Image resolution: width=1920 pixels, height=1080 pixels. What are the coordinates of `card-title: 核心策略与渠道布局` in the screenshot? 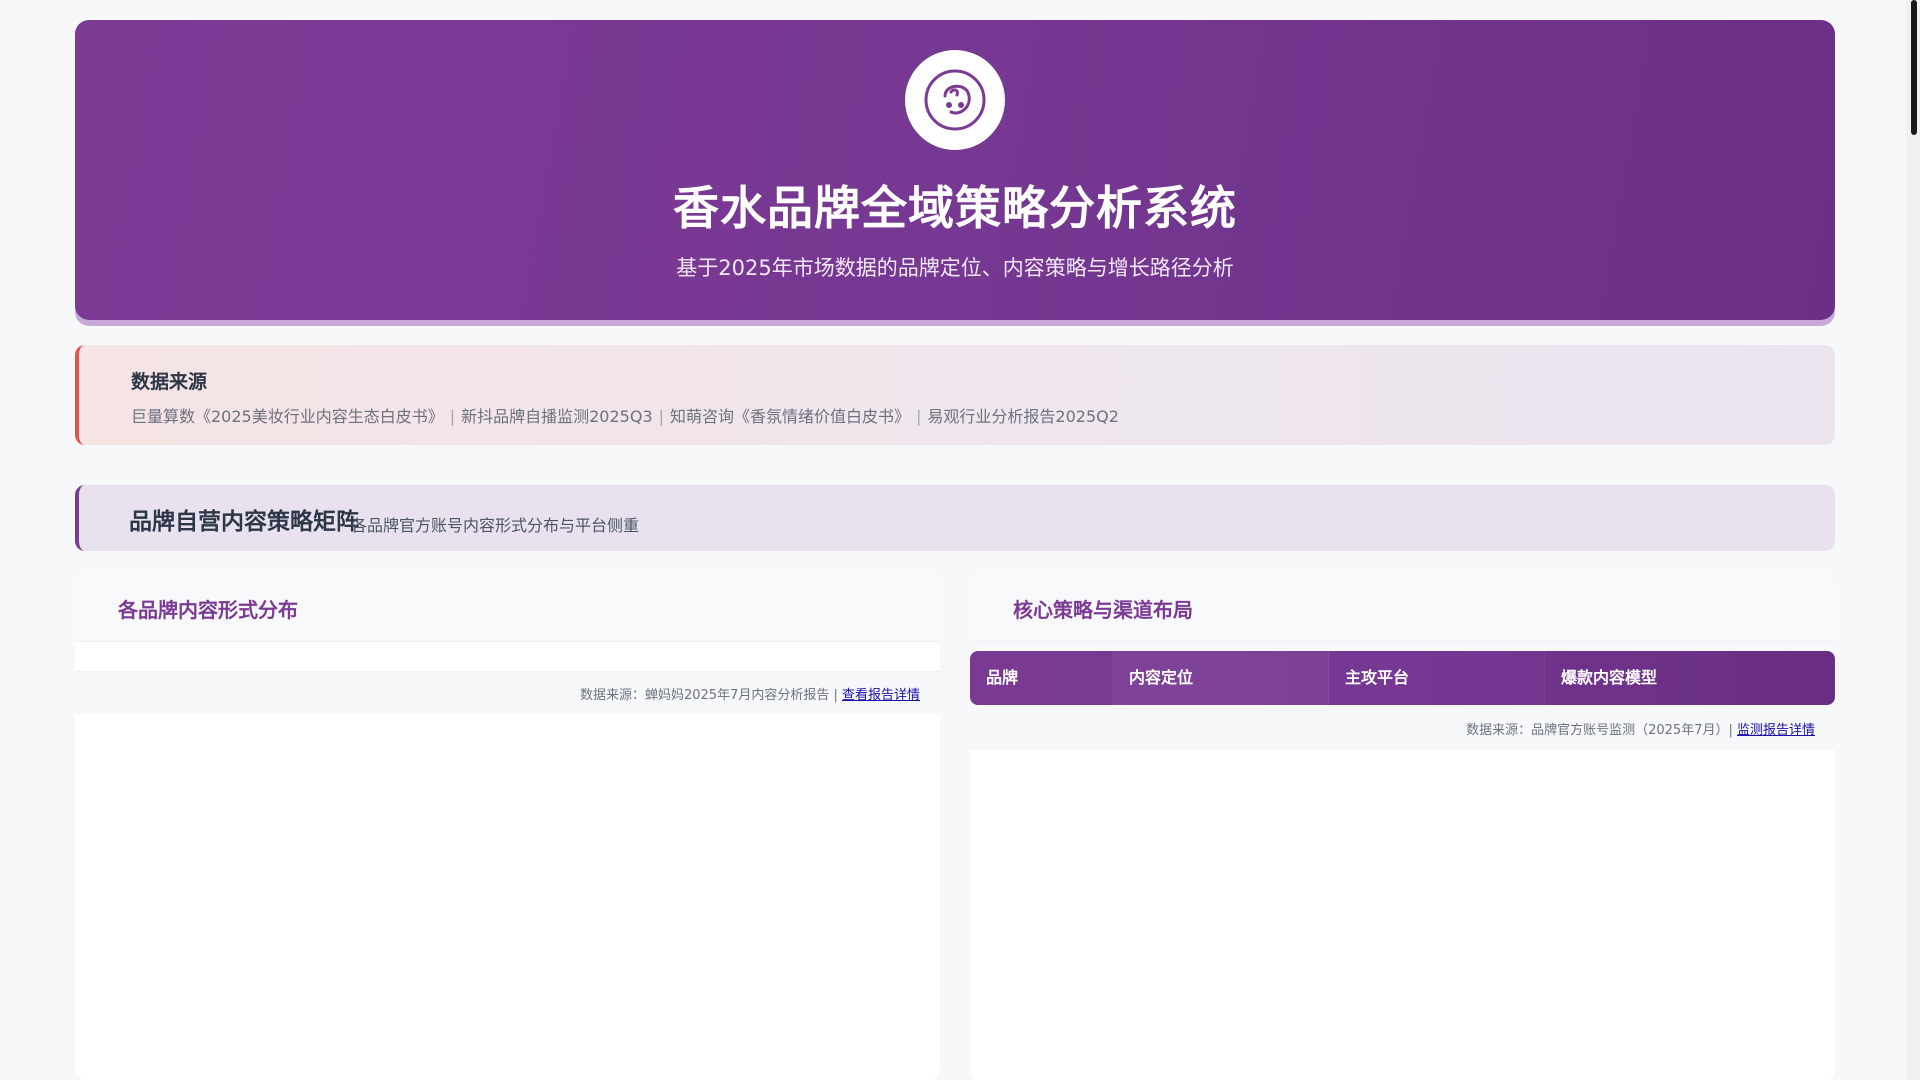 It's located at (1103, 610).